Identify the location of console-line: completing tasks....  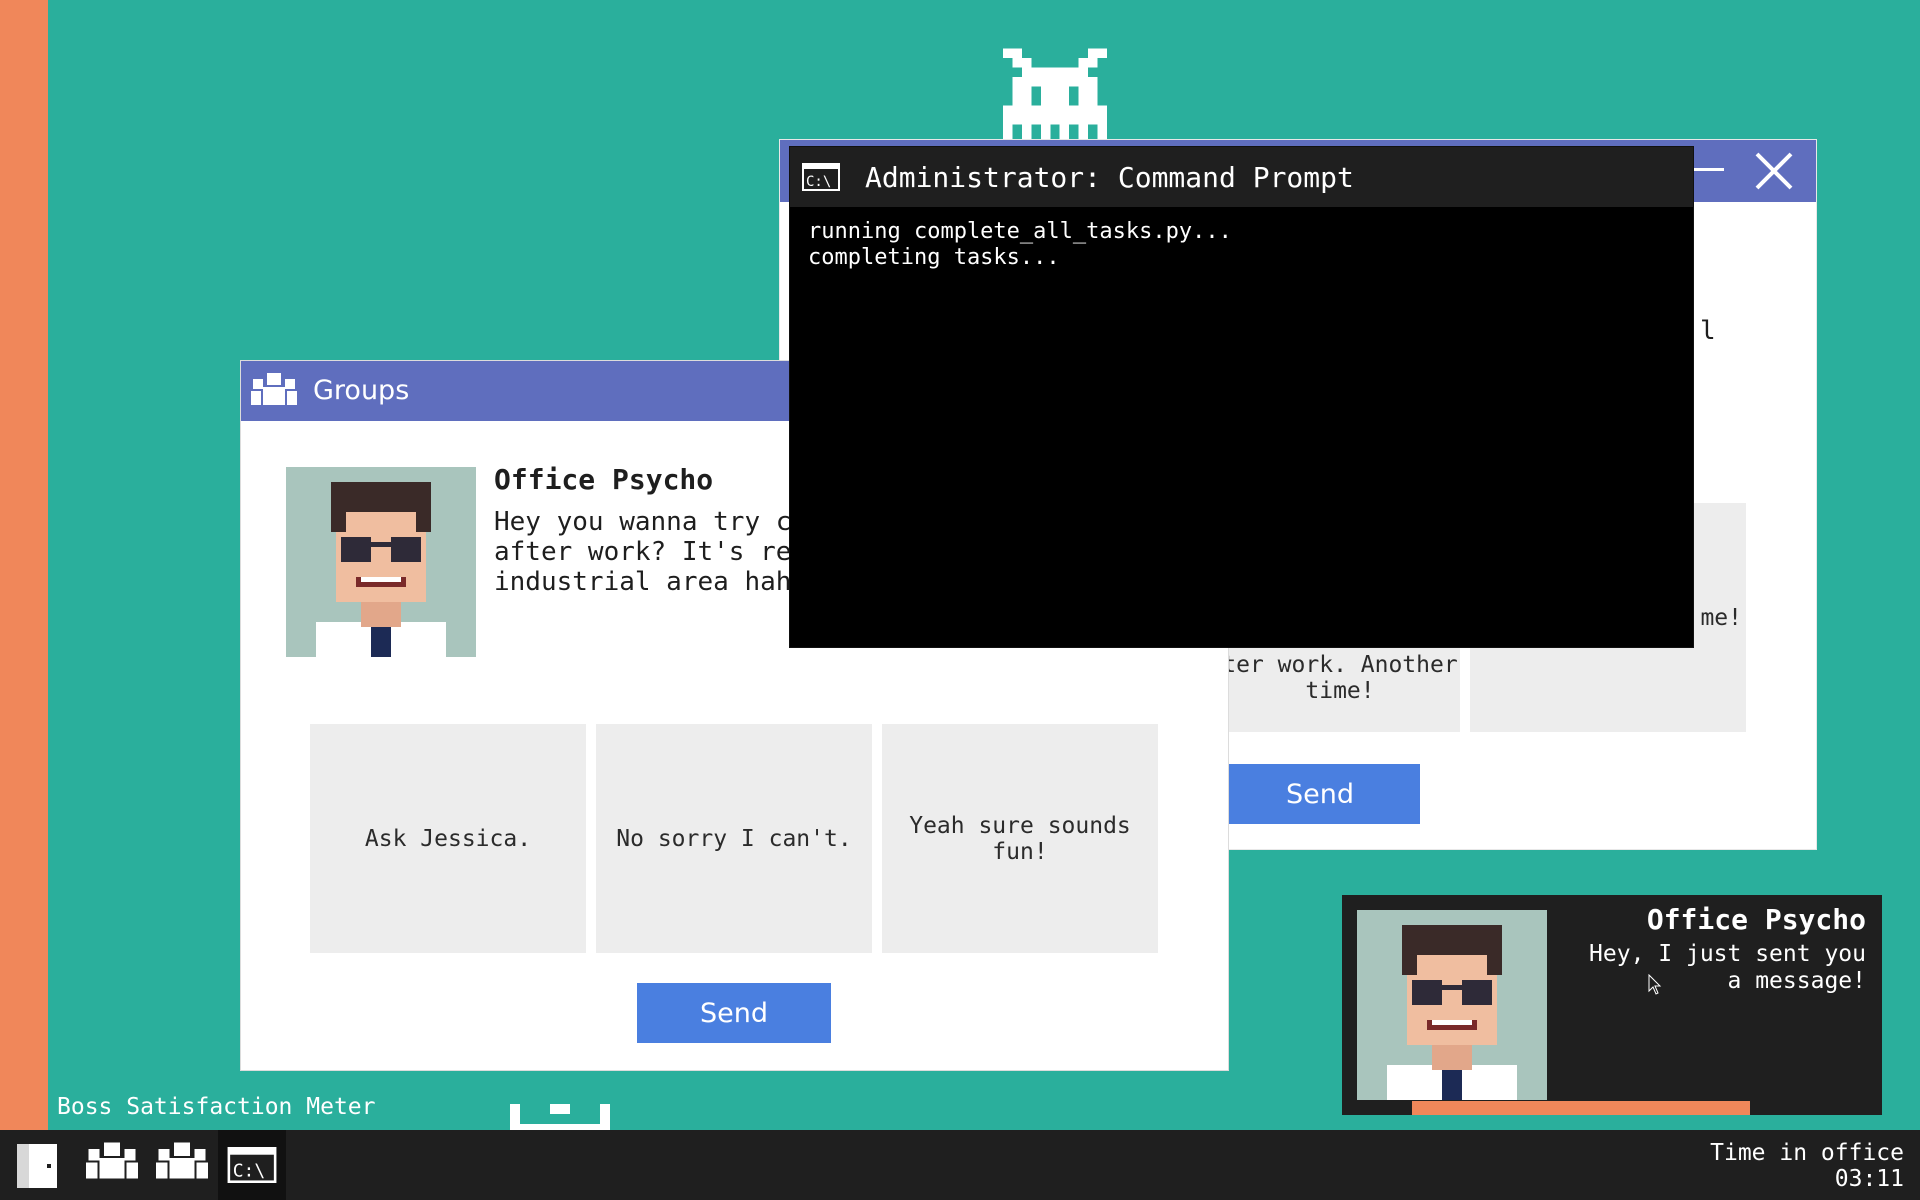
(934, 257).